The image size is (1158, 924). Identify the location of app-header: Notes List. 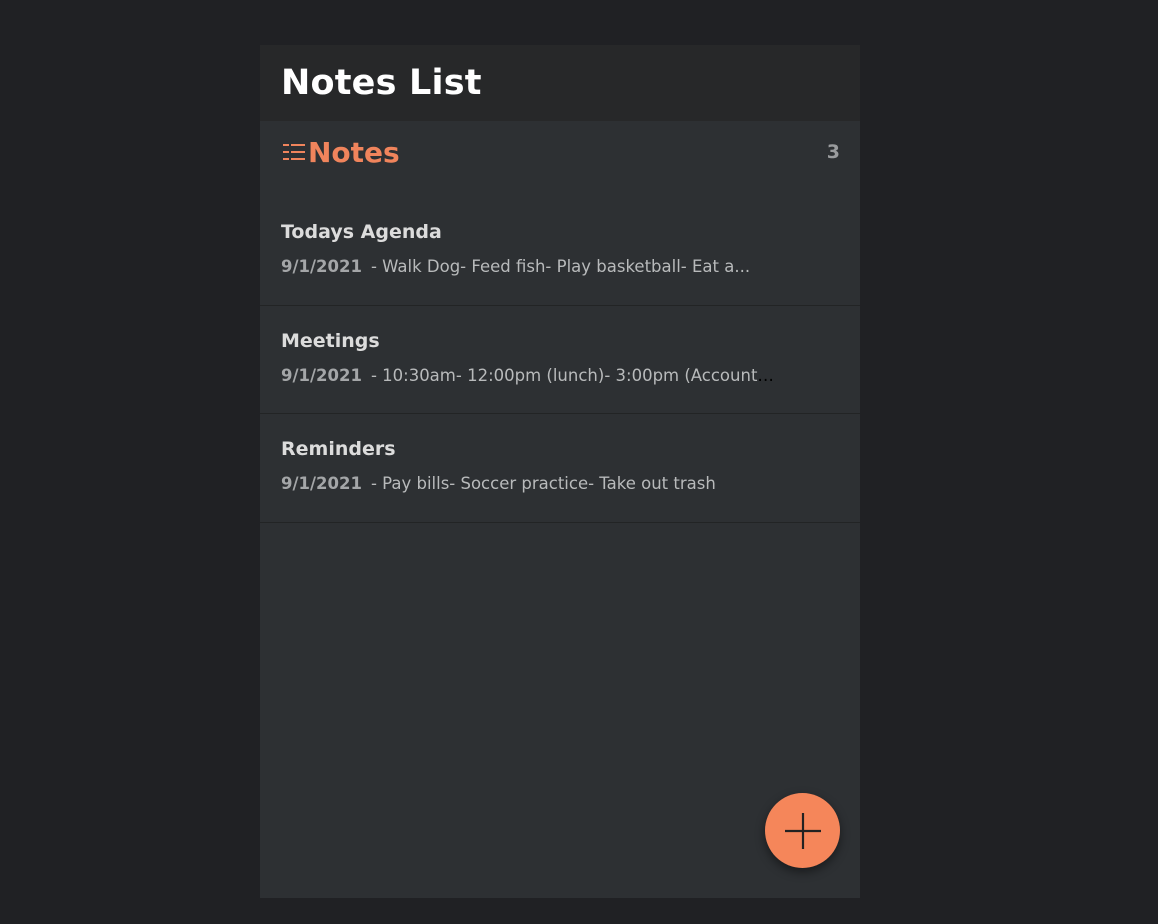
(560, 83).